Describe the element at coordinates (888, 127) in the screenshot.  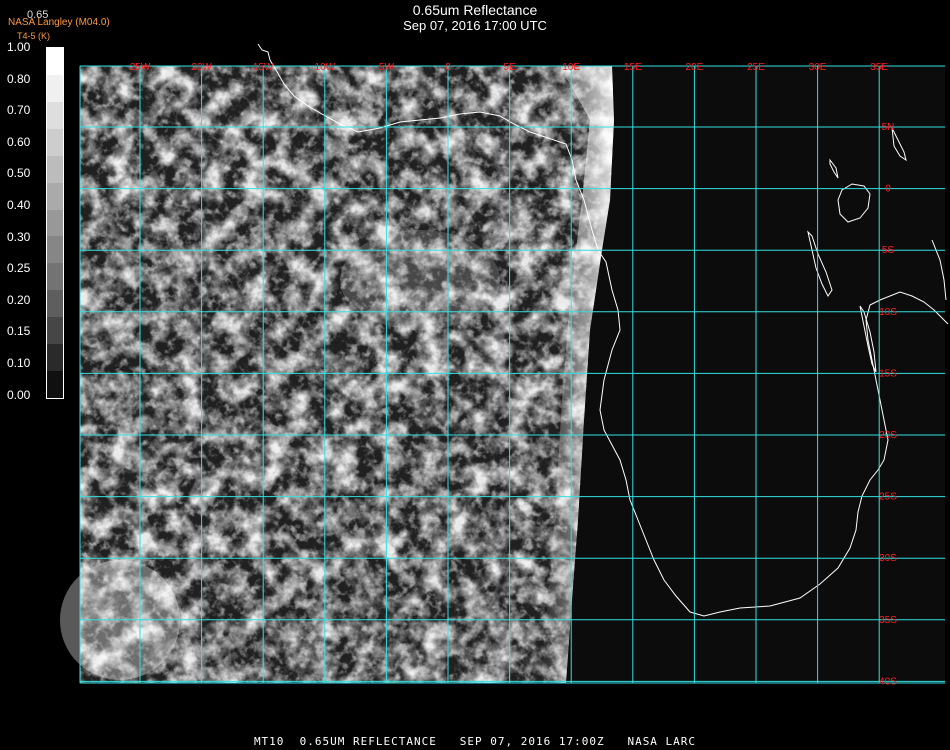
I see `latitude-label: 5N` at that location.